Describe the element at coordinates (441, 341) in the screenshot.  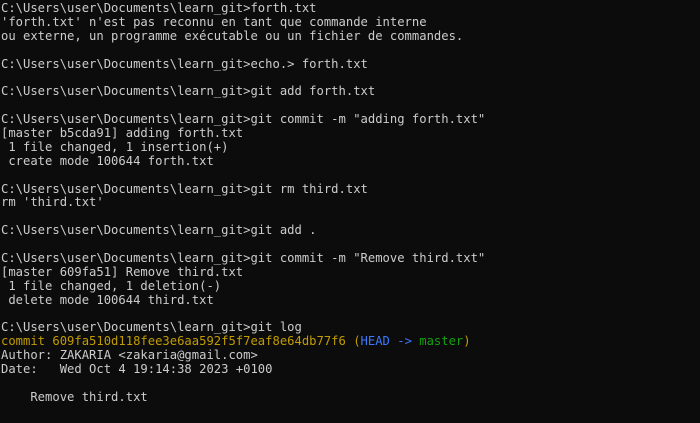
I see `branch-ref: master` at that location.